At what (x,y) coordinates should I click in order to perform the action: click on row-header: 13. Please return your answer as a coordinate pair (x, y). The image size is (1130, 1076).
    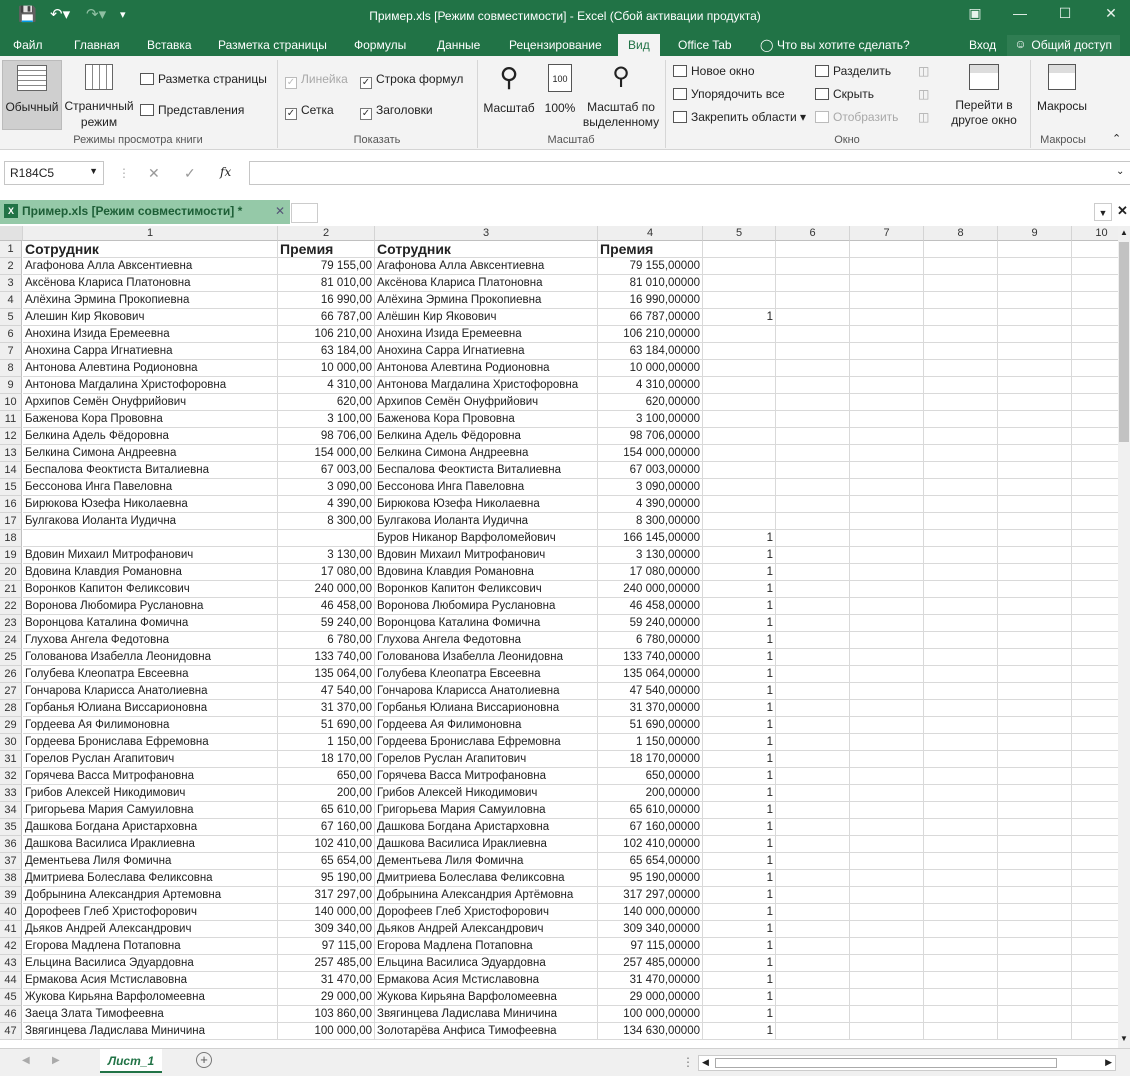
    Looking at the image, I should click on (11, 453).